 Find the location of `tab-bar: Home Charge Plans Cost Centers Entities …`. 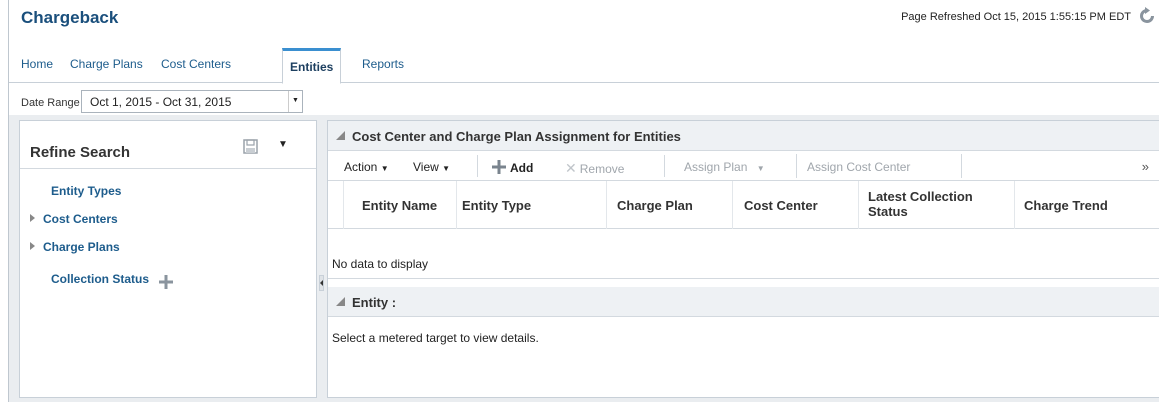

tab-bar: Home Charge Plans Cost Centers Entities … is located at coordinates (584, 64).